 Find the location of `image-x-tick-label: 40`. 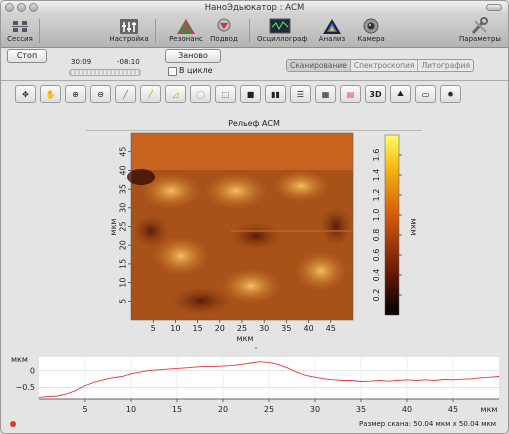

image-x-tick-label: 40 is located at coordinates (309, 328).